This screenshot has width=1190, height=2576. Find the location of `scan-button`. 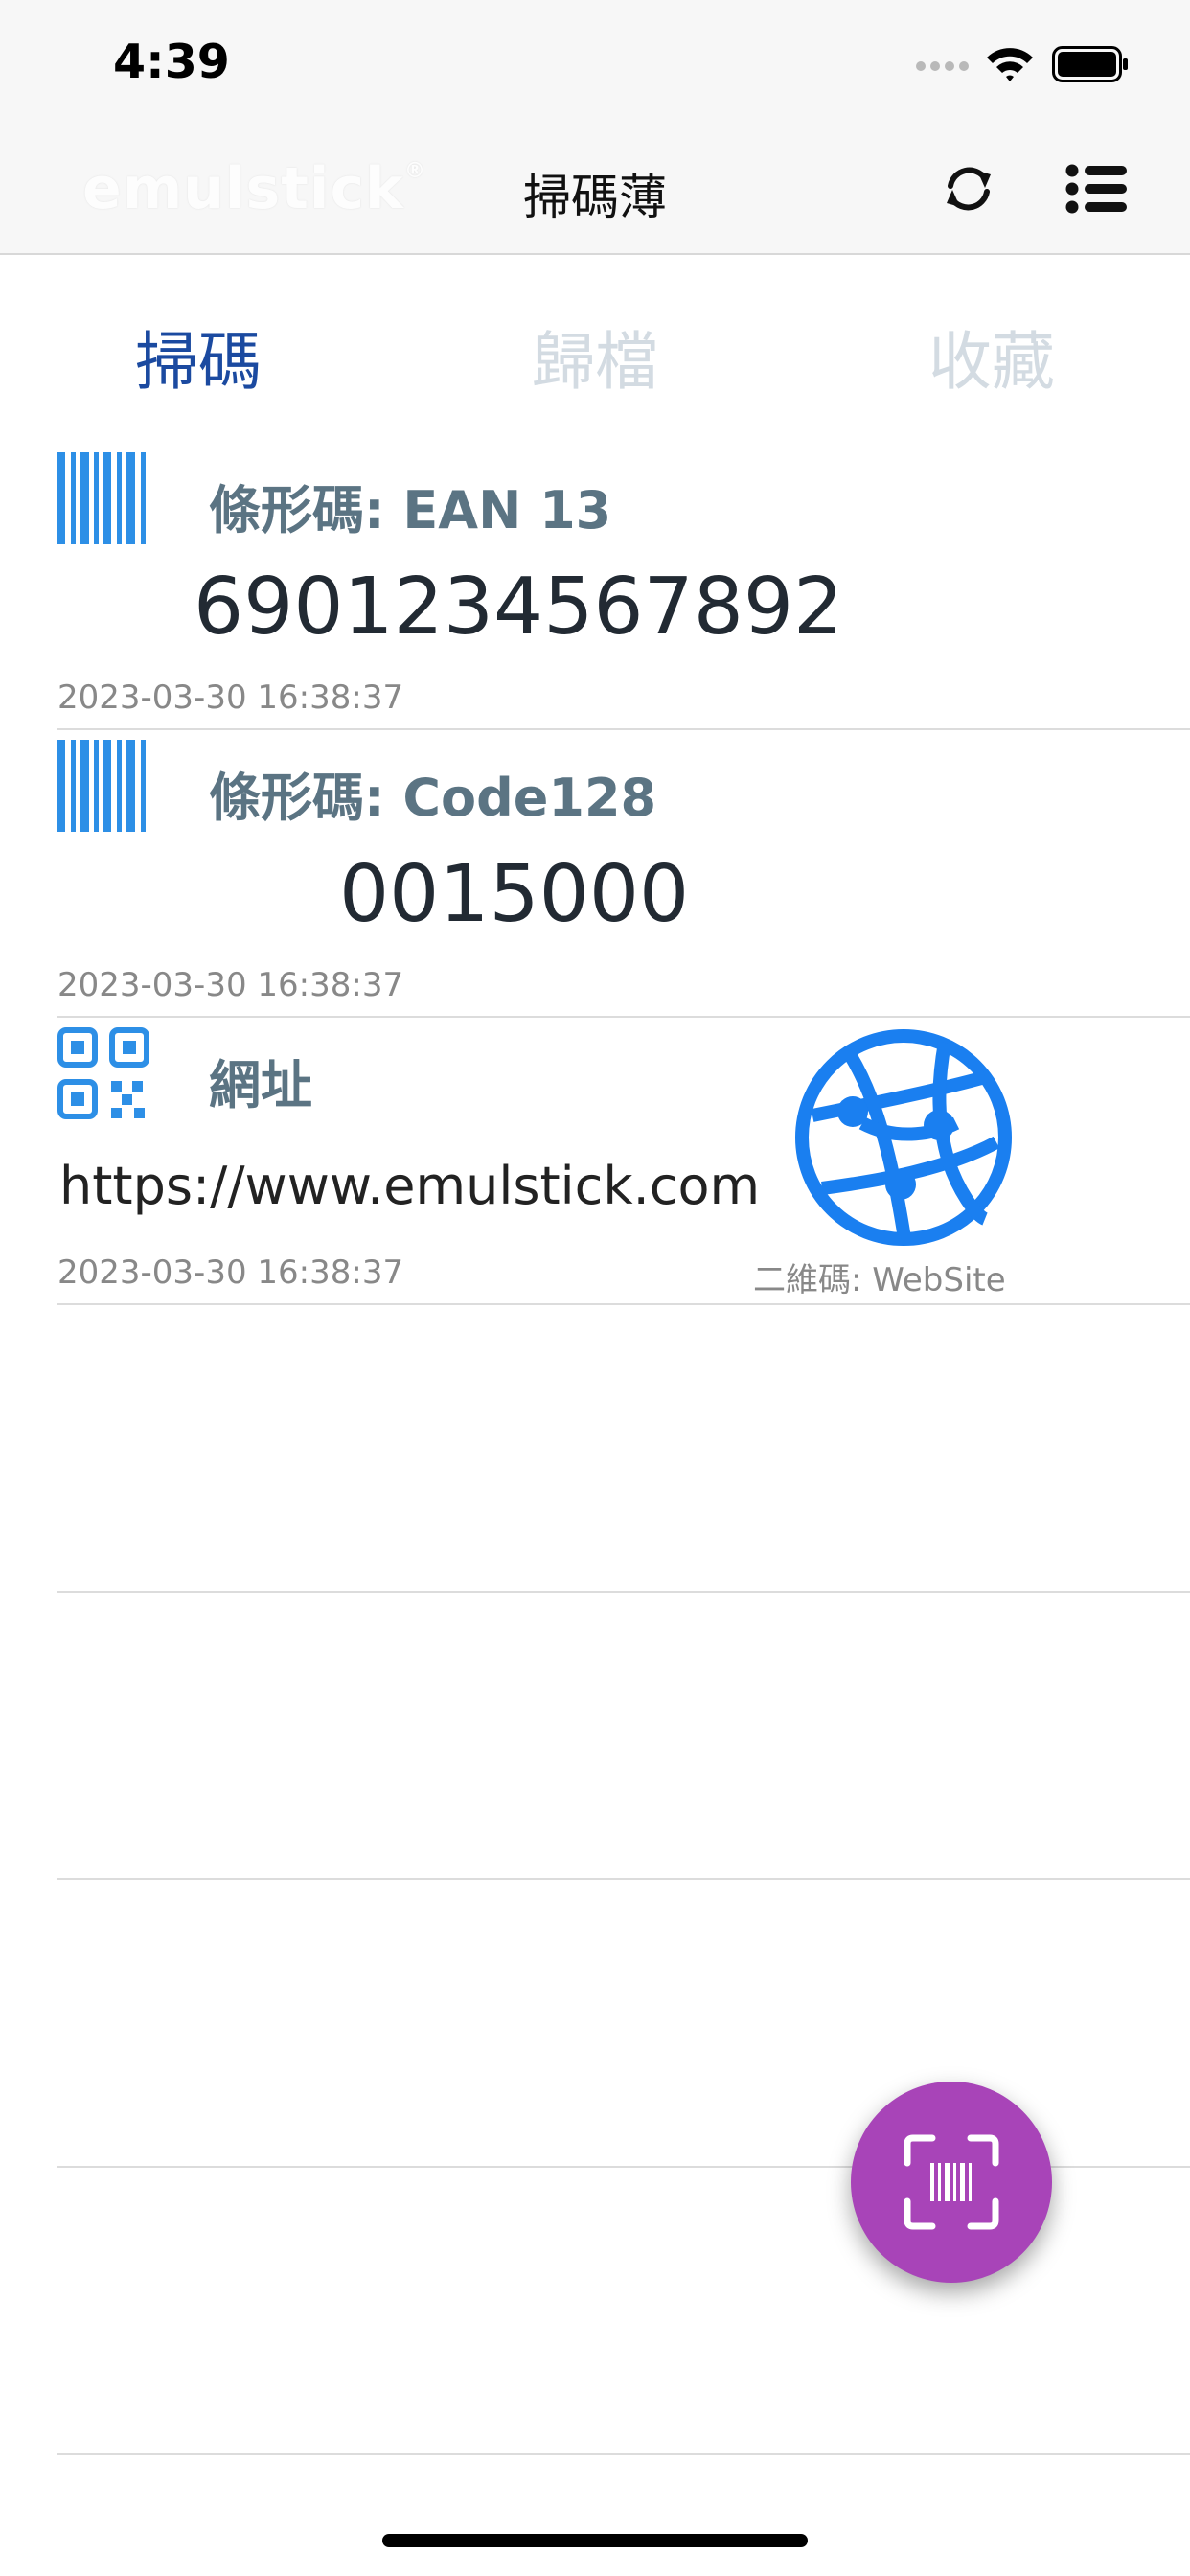

scan-button is located at coordinates (952, 2182).